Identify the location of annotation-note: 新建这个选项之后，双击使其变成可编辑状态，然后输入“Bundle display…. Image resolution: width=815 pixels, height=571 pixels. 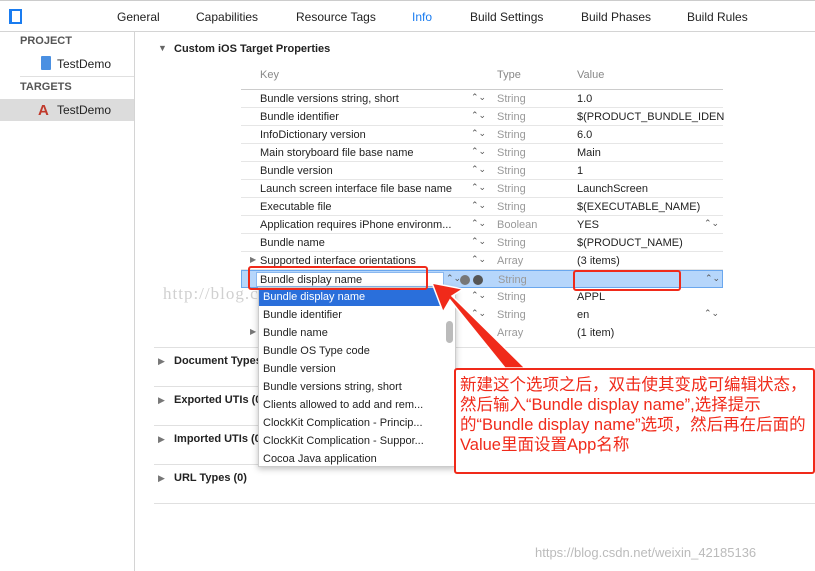
(634, 421).